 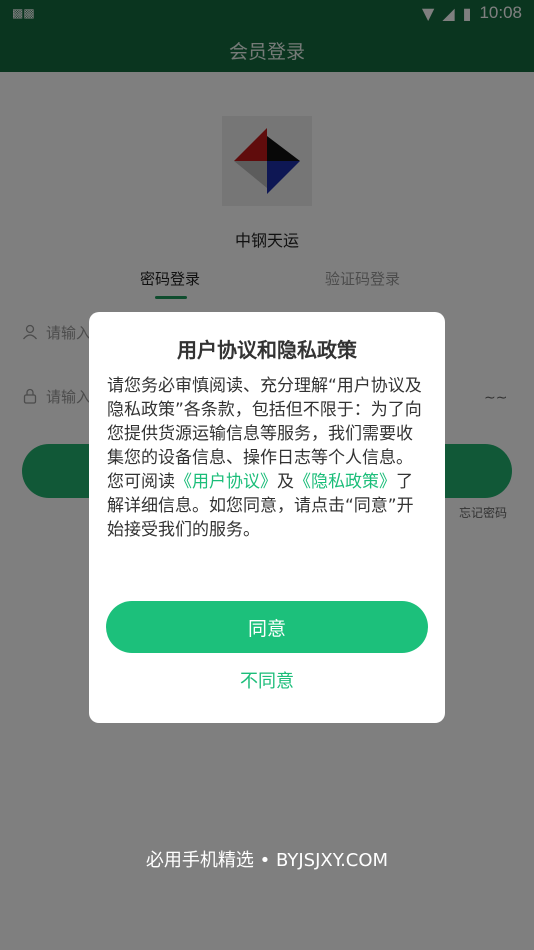 What do you see at coordinates (267, 350) in the screenshot?
I see `dialog-title: 用户协议和隐私政策` at bounding box center [267, 350].